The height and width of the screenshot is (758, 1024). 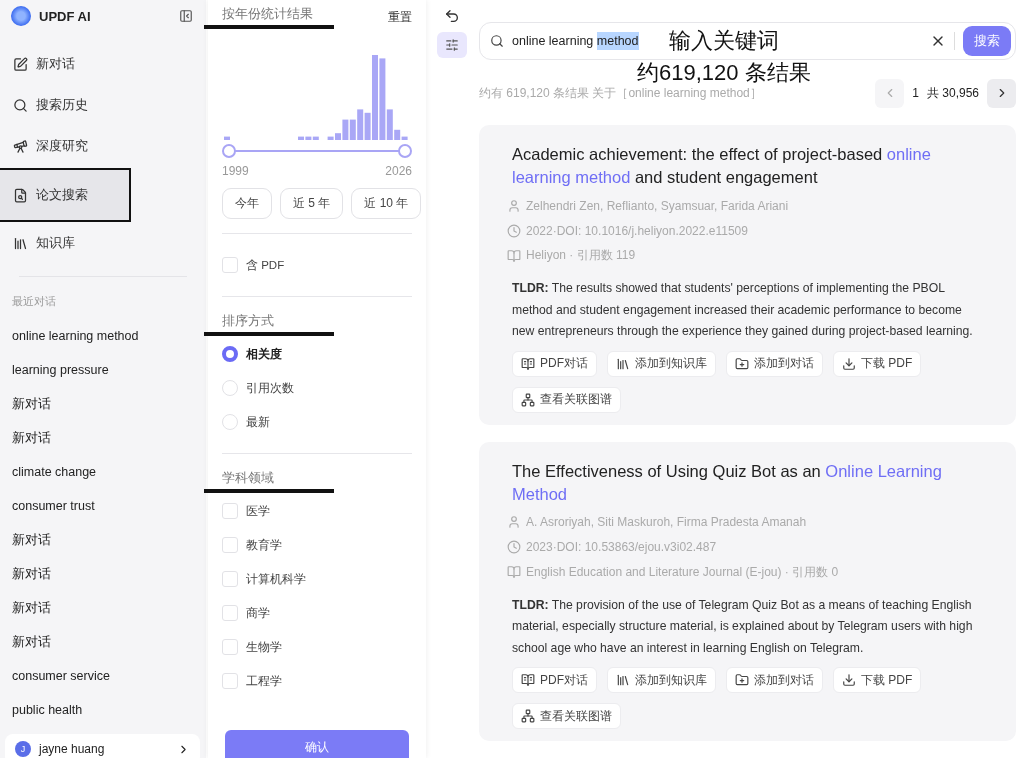 I want to click on source: Heliyon · 引用数 119, so click(x=581, y=255).